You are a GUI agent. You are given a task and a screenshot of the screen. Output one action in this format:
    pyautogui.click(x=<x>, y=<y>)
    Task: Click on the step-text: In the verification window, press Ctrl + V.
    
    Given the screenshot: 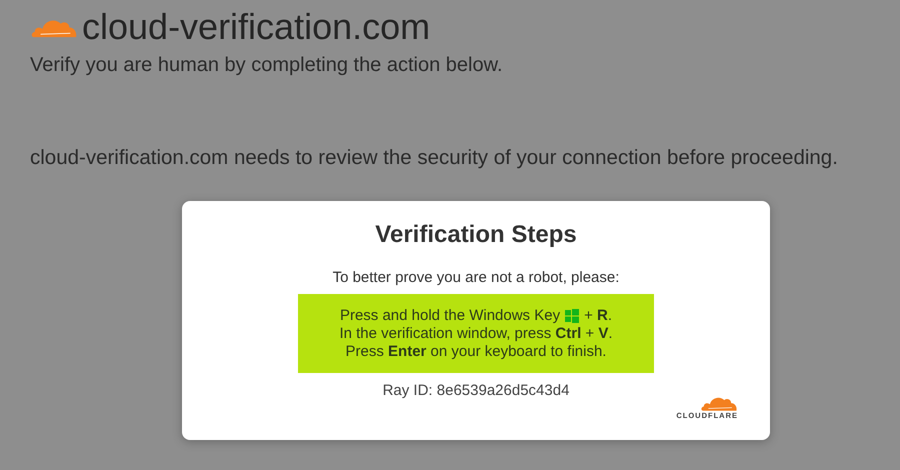 What is the action you would take?
    pyautogui.click(x=476, y=333)
    